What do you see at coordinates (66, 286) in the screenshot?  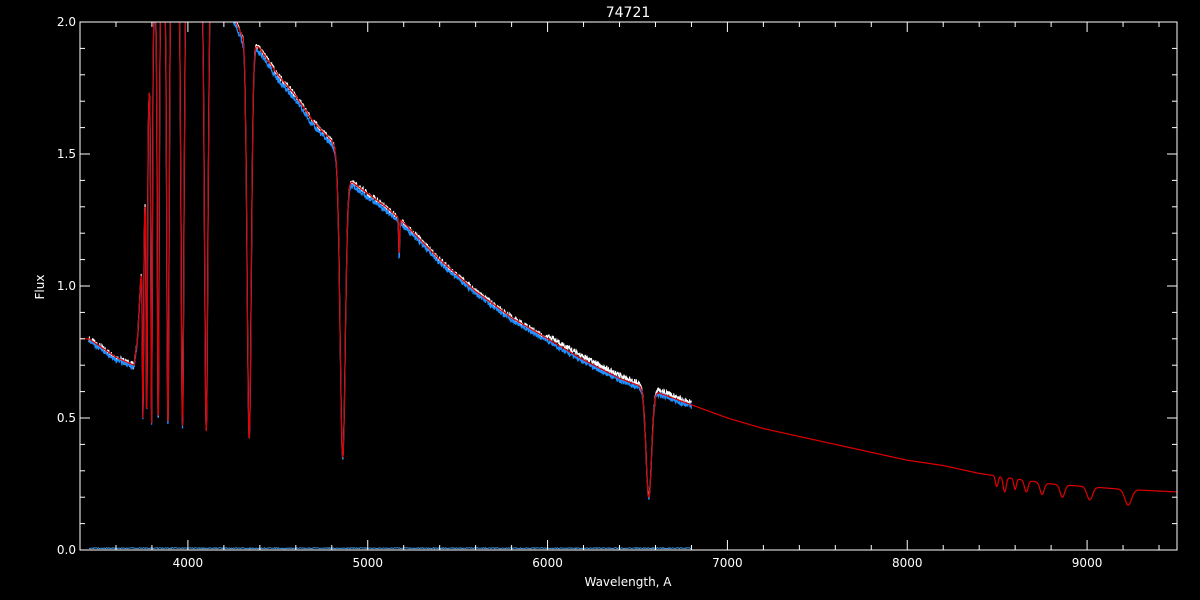 I see `y-tick-label: 1.0` at bounding box center [66, 286].